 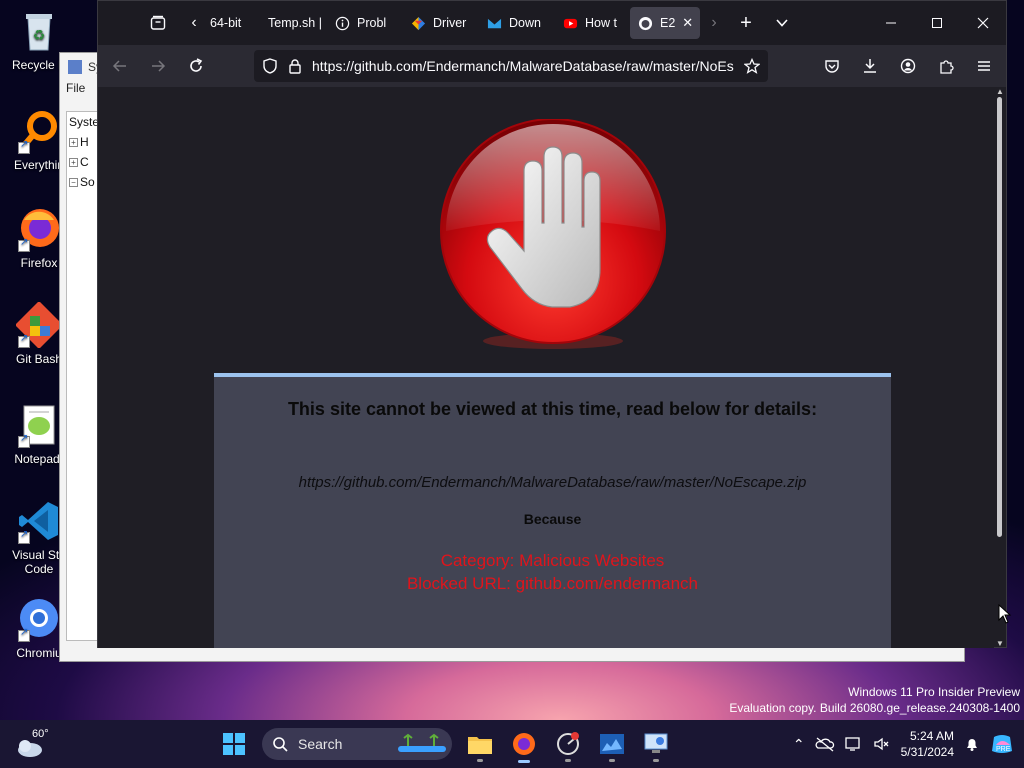 I want to click on close-icon, so click(x=983, y=23).